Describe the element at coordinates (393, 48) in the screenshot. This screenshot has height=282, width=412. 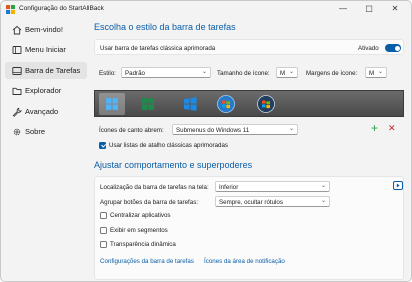
I see `classic-taskbar-toggle` at that location.